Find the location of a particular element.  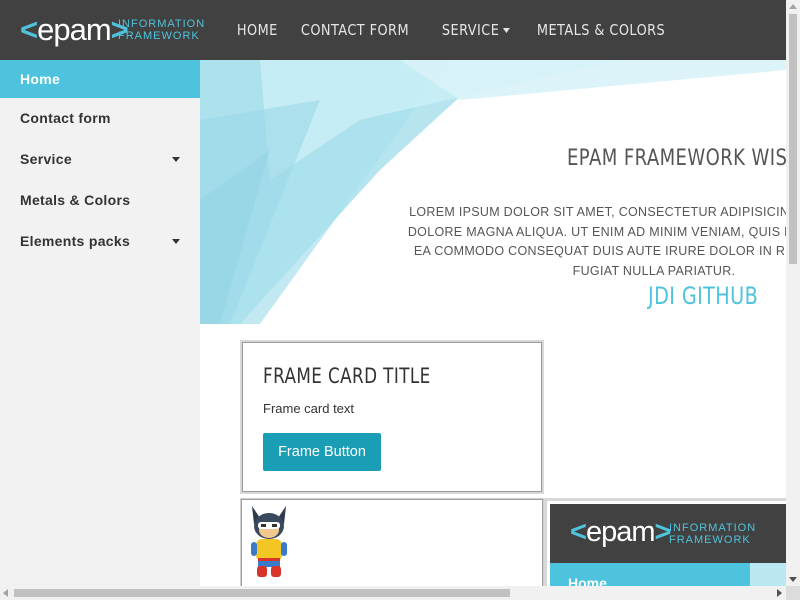

scroll-left-icon is located at coordinates (5, 593).